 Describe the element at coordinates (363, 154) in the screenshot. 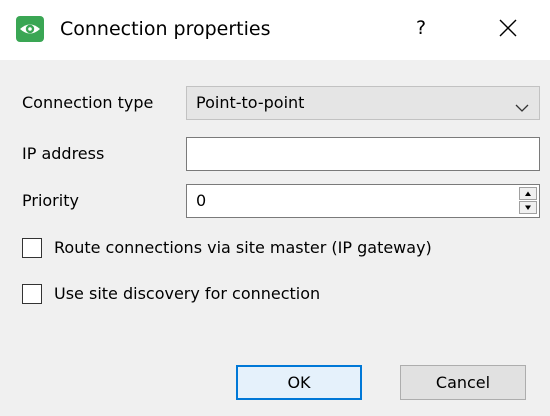

I see `ip-address-input` at that location.